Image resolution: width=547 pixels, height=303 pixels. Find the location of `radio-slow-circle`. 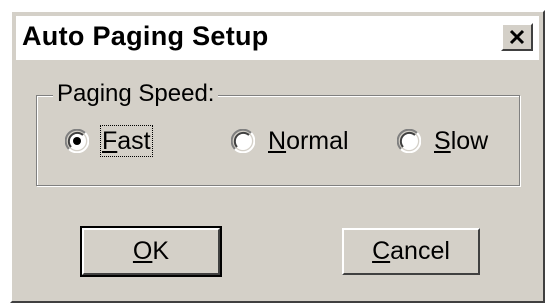

radio-slow-circle is located at coordinates (409, 141).